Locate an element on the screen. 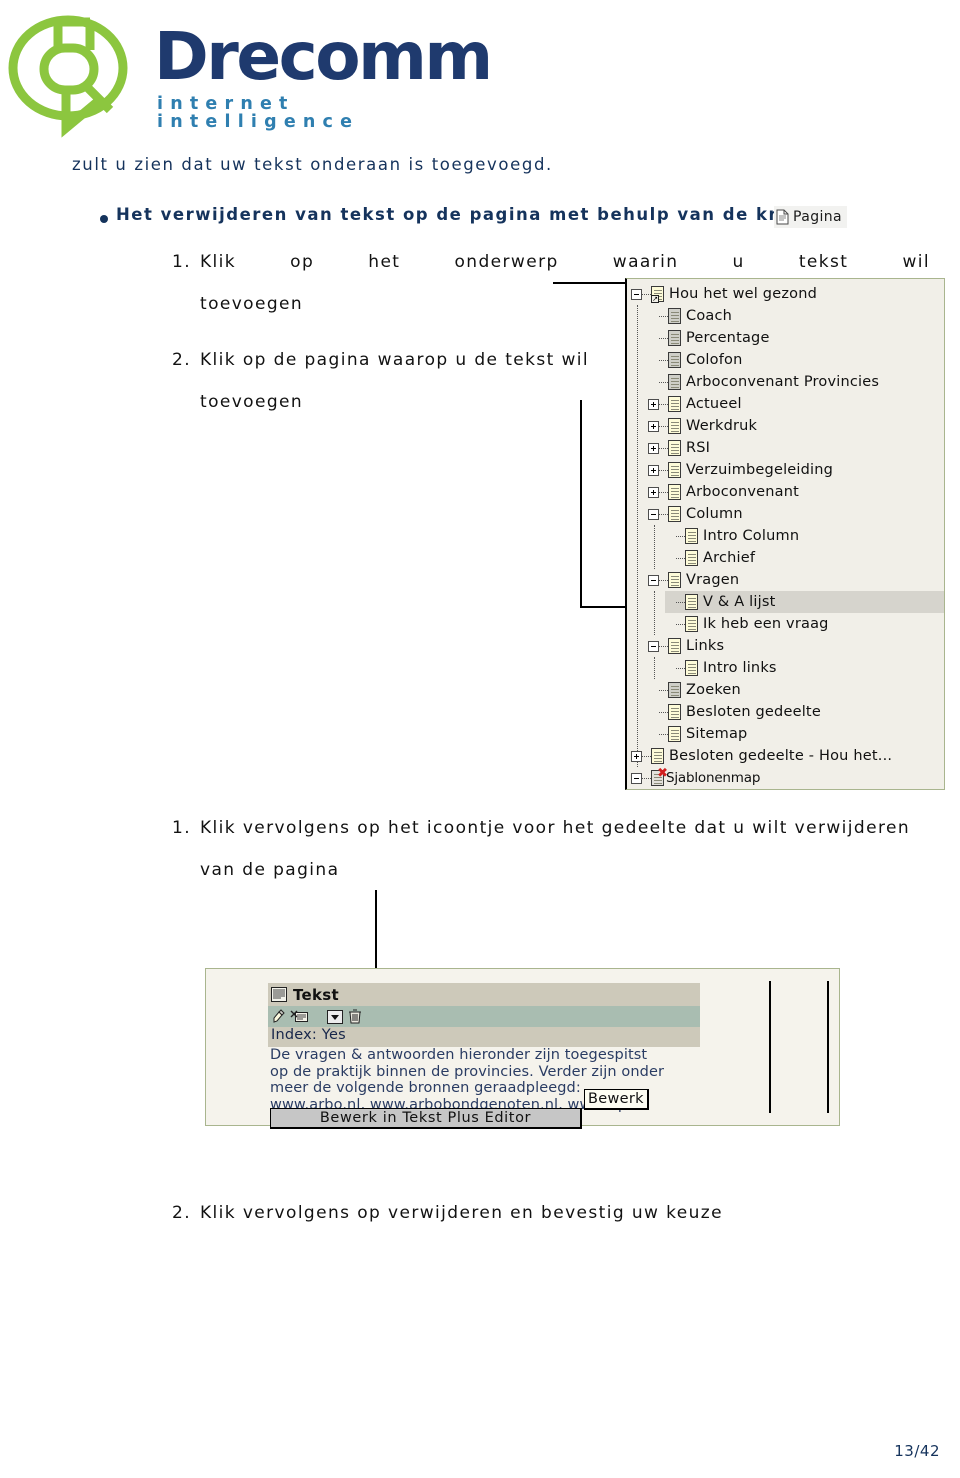 The height and width of the screenshot is (1478, 960). pagina-button-image: Pagina is located at coordinates (811, 217).